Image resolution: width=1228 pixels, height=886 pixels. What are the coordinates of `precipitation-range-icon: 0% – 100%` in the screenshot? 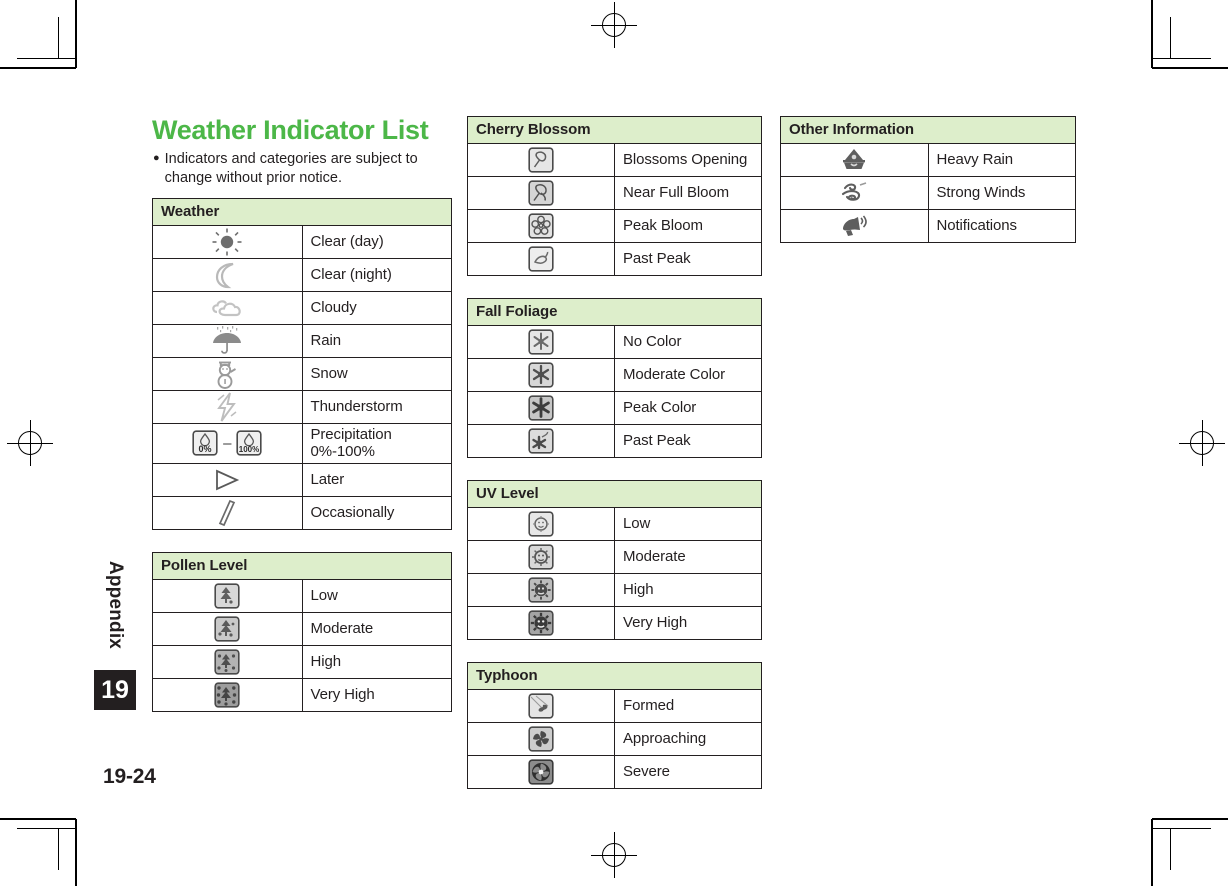 It's located at (227, 443).